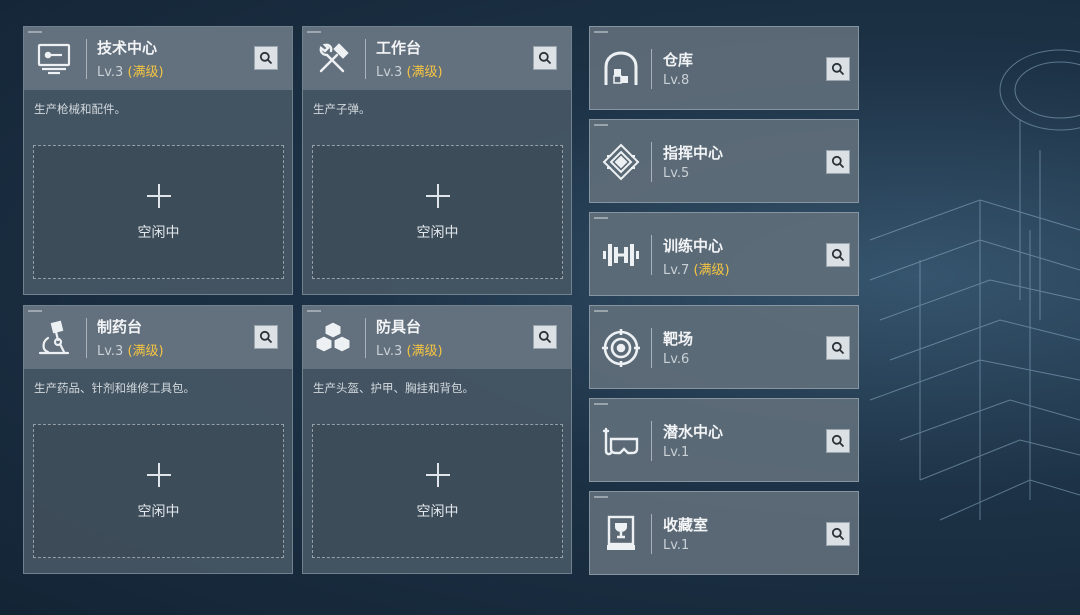 The image size is (1080, 615). Describe the element at coordinates (676, 80) in the screenshot. I see `card-level: Lv.8` at that location.